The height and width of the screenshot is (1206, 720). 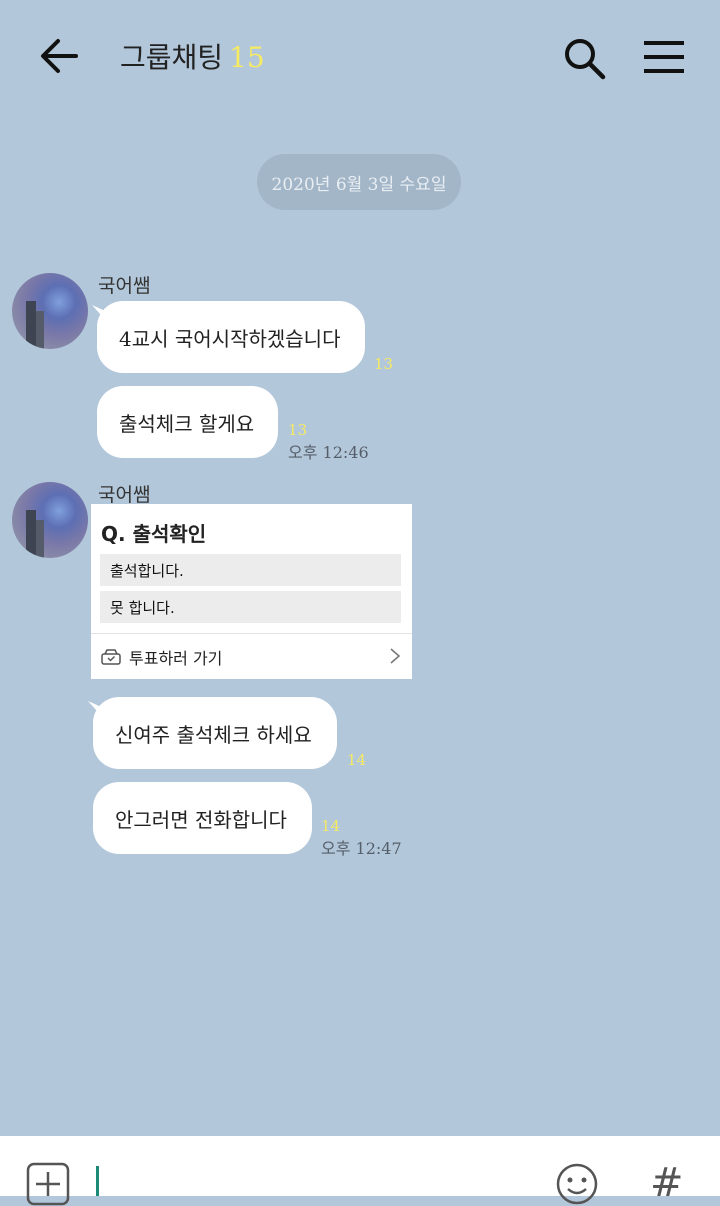 What do you see at coordinates (577, 1184) in the screenshot?
I see `emoji-icon` at bounding box center [577, 1184].